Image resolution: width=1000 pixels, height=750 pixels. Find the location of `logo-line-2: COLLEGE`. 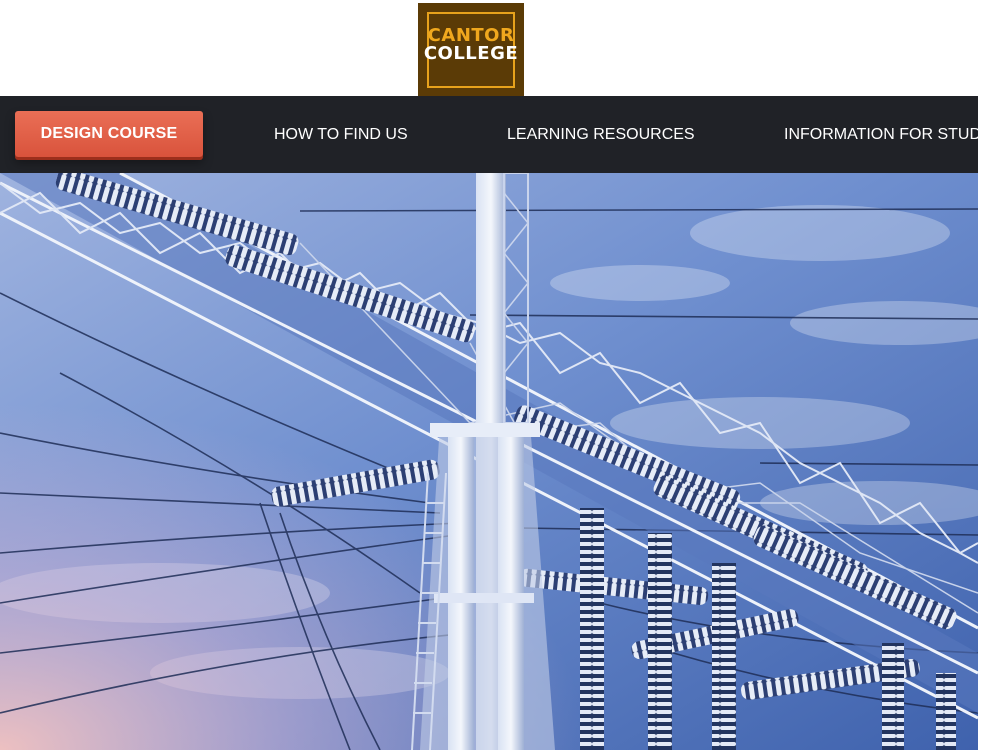

logo-line-2: COLLEGE is located at coordinates (471, 53).